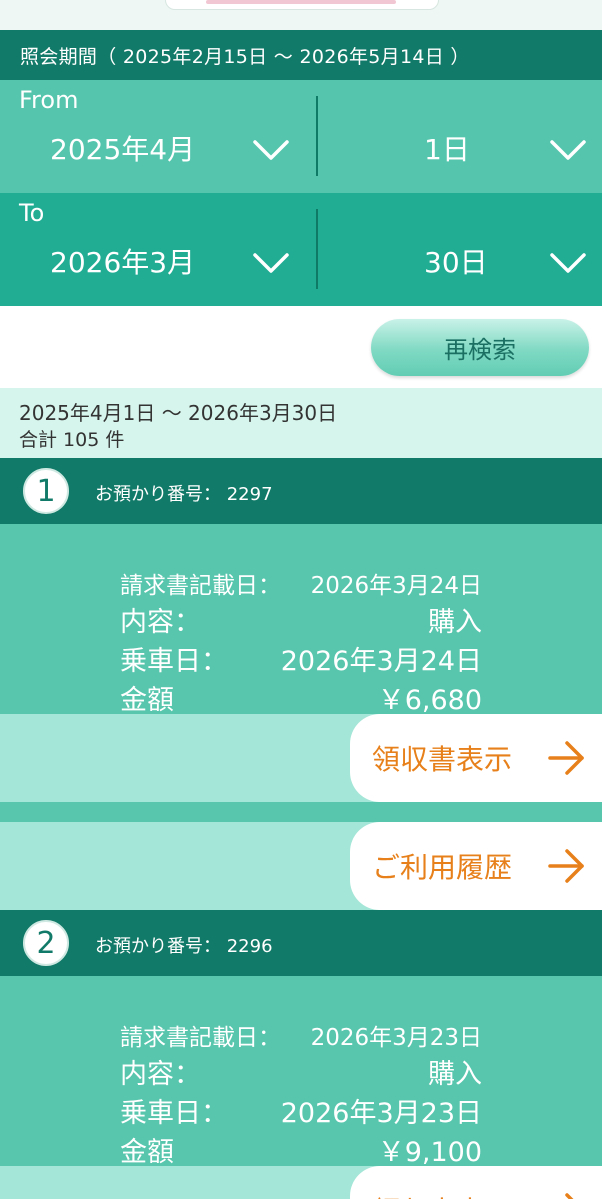 Image resolution: width=602 pixels, height=1199 pixels. What do you see at coordinates (249, 494) in the screenshot?
I see `account-number: 2297` at bounding box center [249, 494].